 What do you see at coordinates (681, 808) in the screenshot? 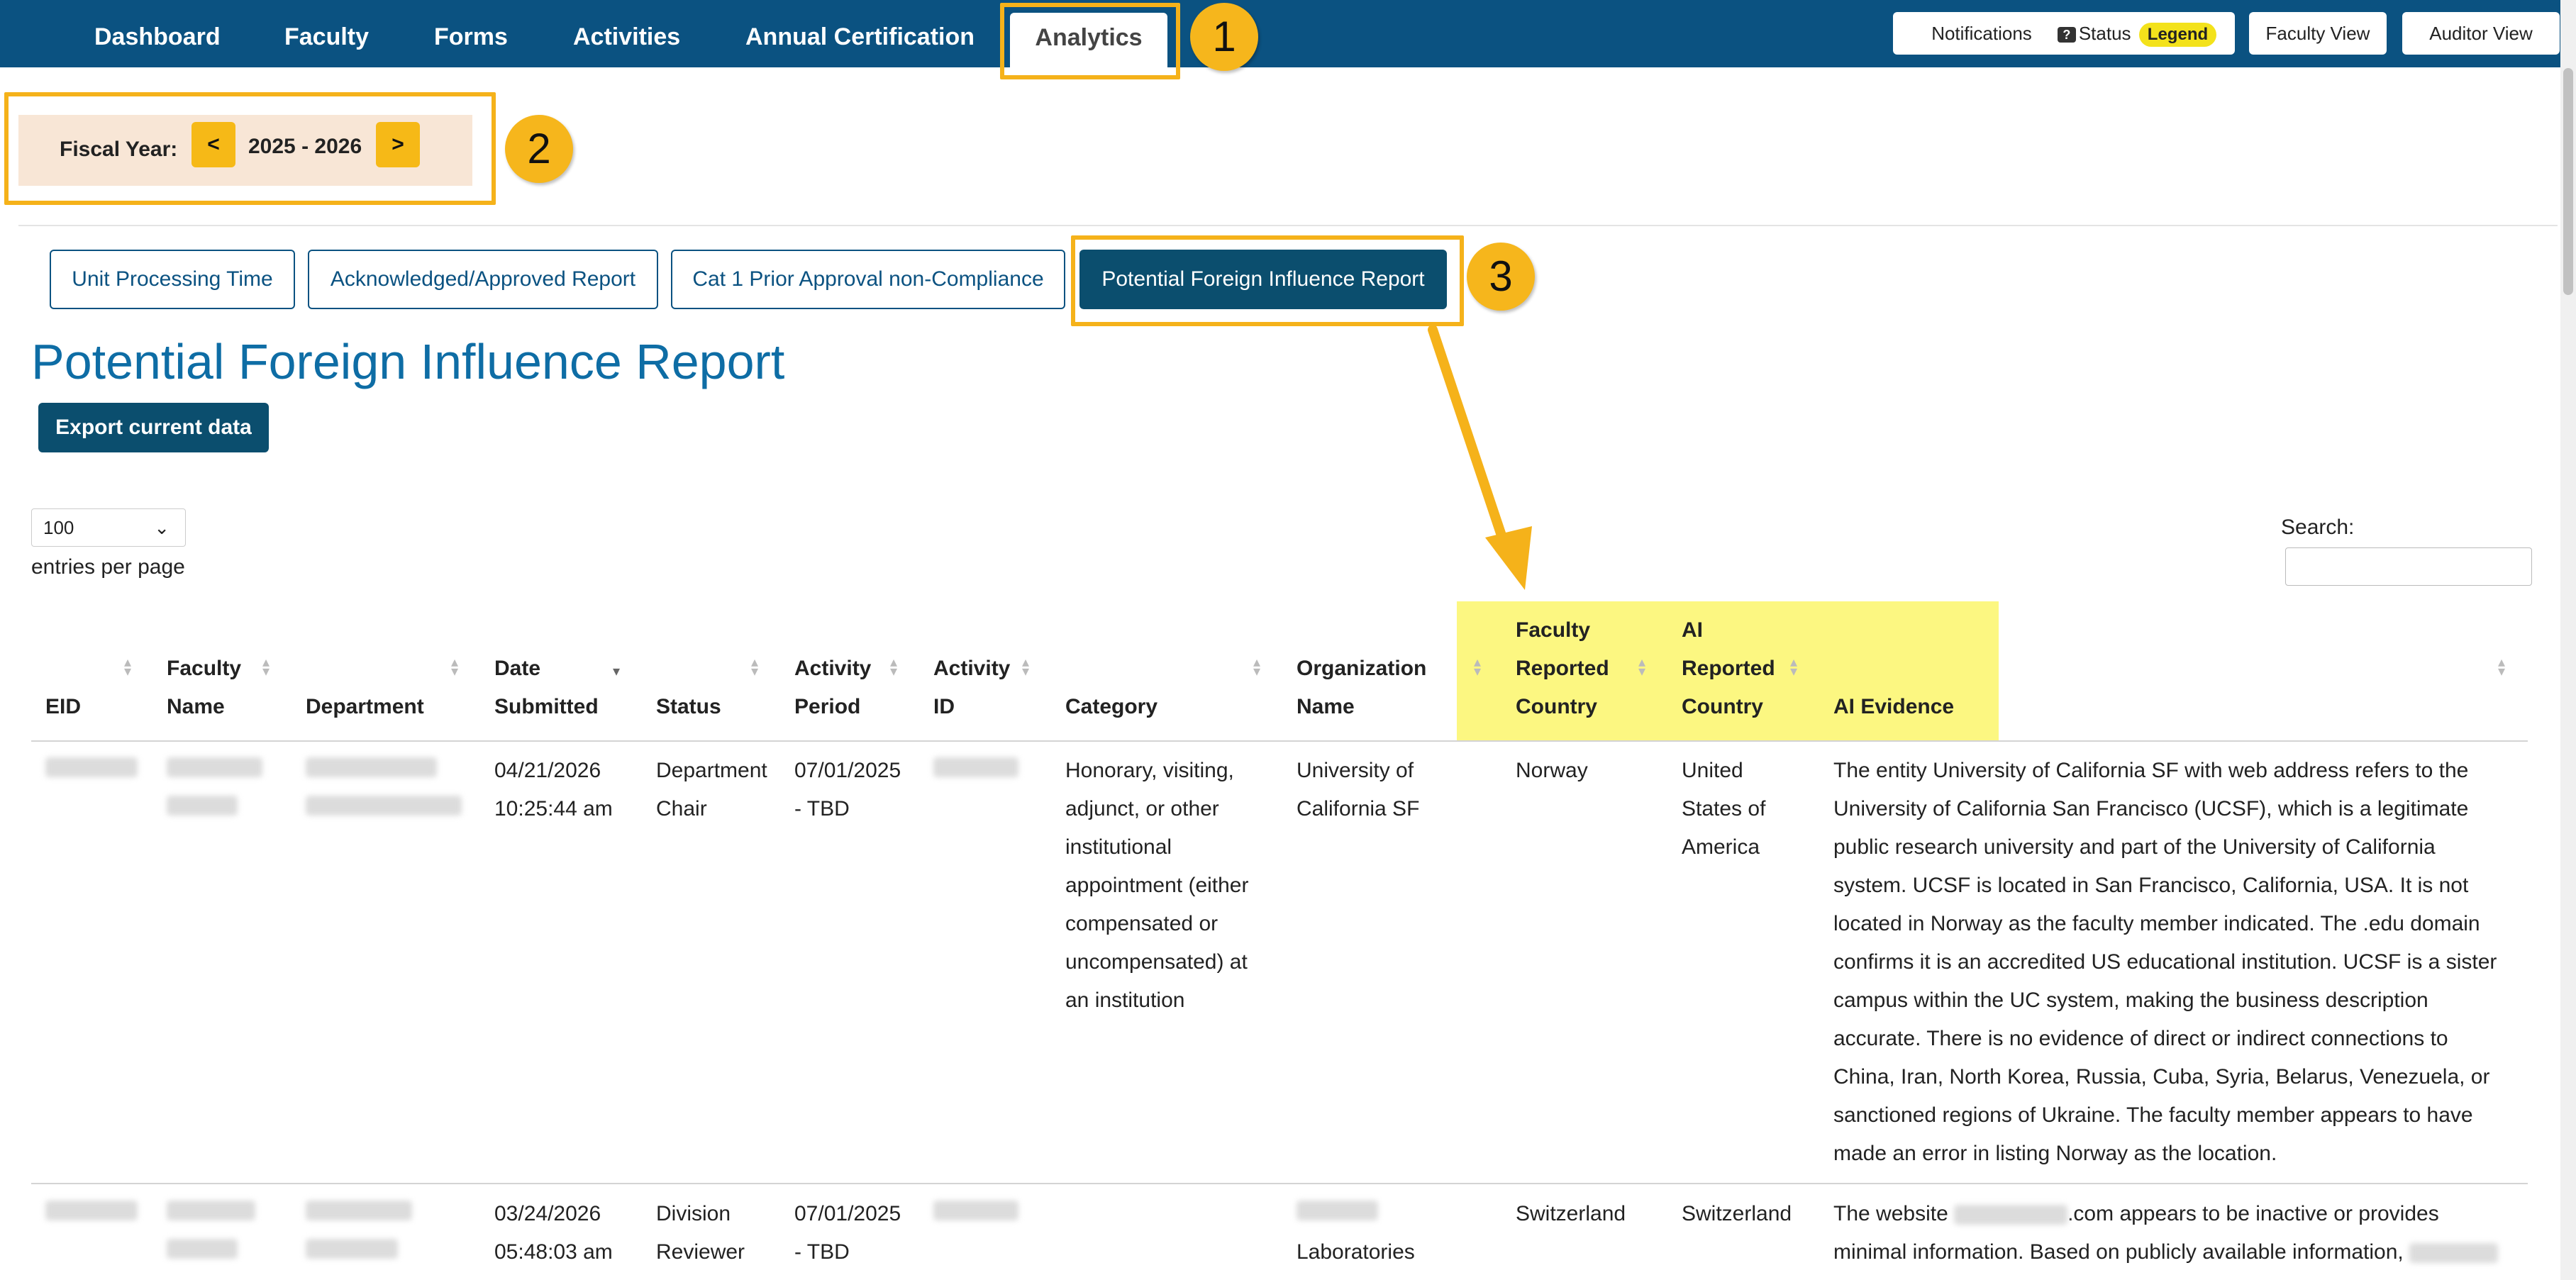
I see `row1-status-l2: Chair` at bounding box center [681, 808].